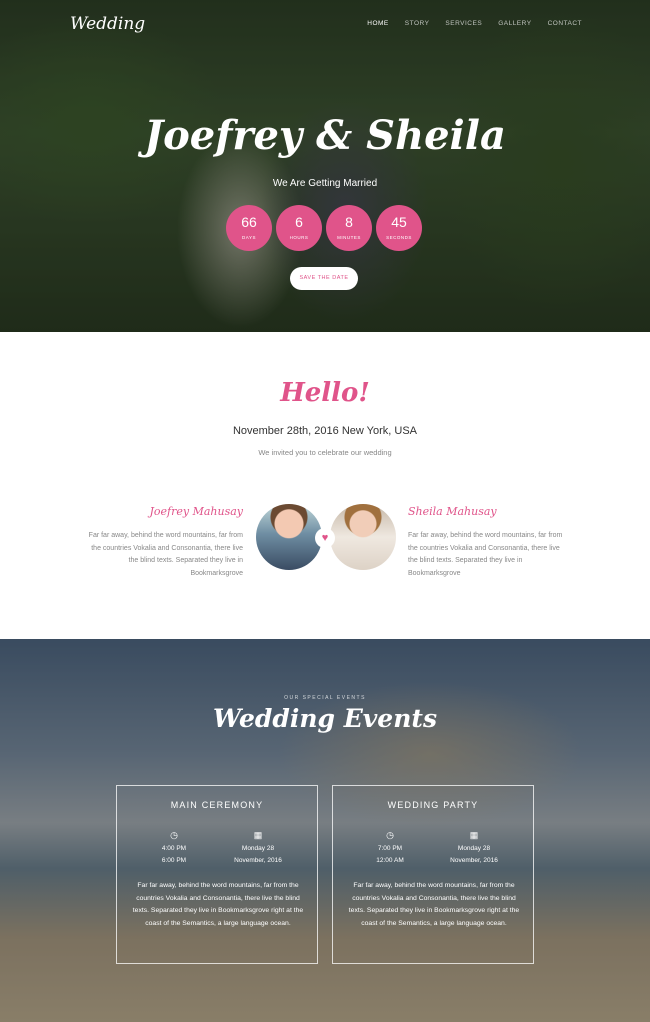 This screenshot has width=650, height=1022. I want to click on nav-services: SERVICES, so click(463, 23).